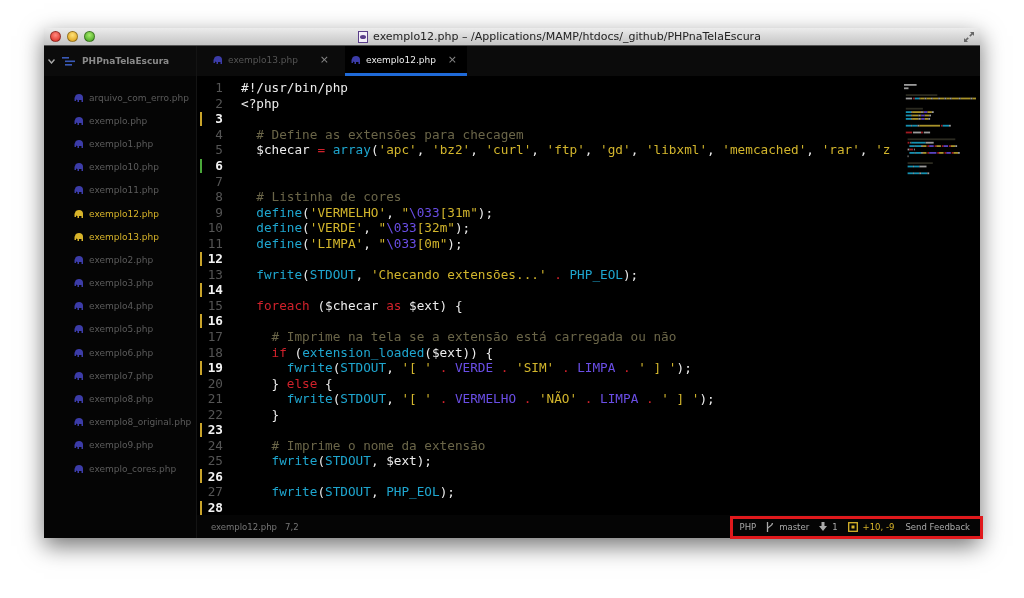 The width and height of the screenshot is (1024, 598). Describe the element at coordinates (51, 61) in the screenshot. I see `caret-icon` at that location.